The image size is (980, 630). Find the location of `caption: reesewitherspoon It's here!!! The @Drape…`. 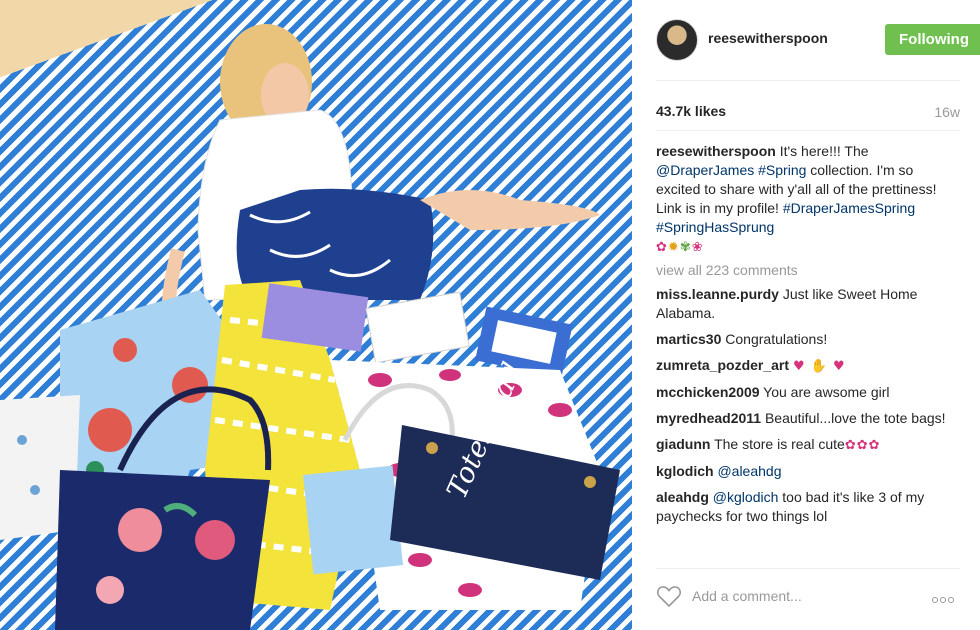

caption: reesewitherspoon It's here!!! The @Drape… is located at coordinates (806, 199).